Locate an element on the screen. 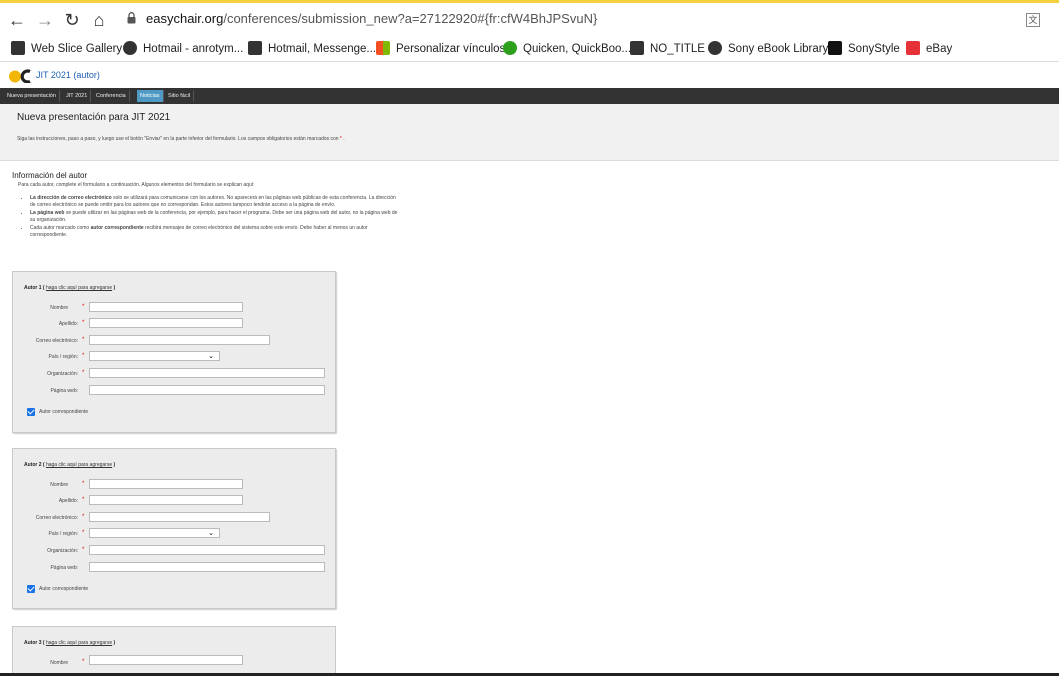 The image size is (1059, 676). sonystyle-icon is located at coordinates (835, 48).